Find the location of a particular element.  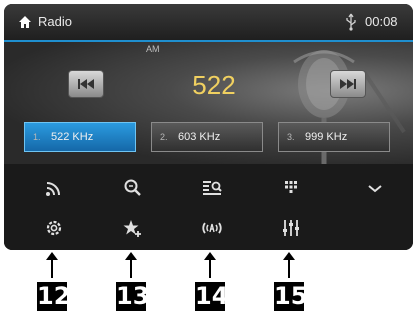

preset-index: 1. is located at coordinates (37, 137).